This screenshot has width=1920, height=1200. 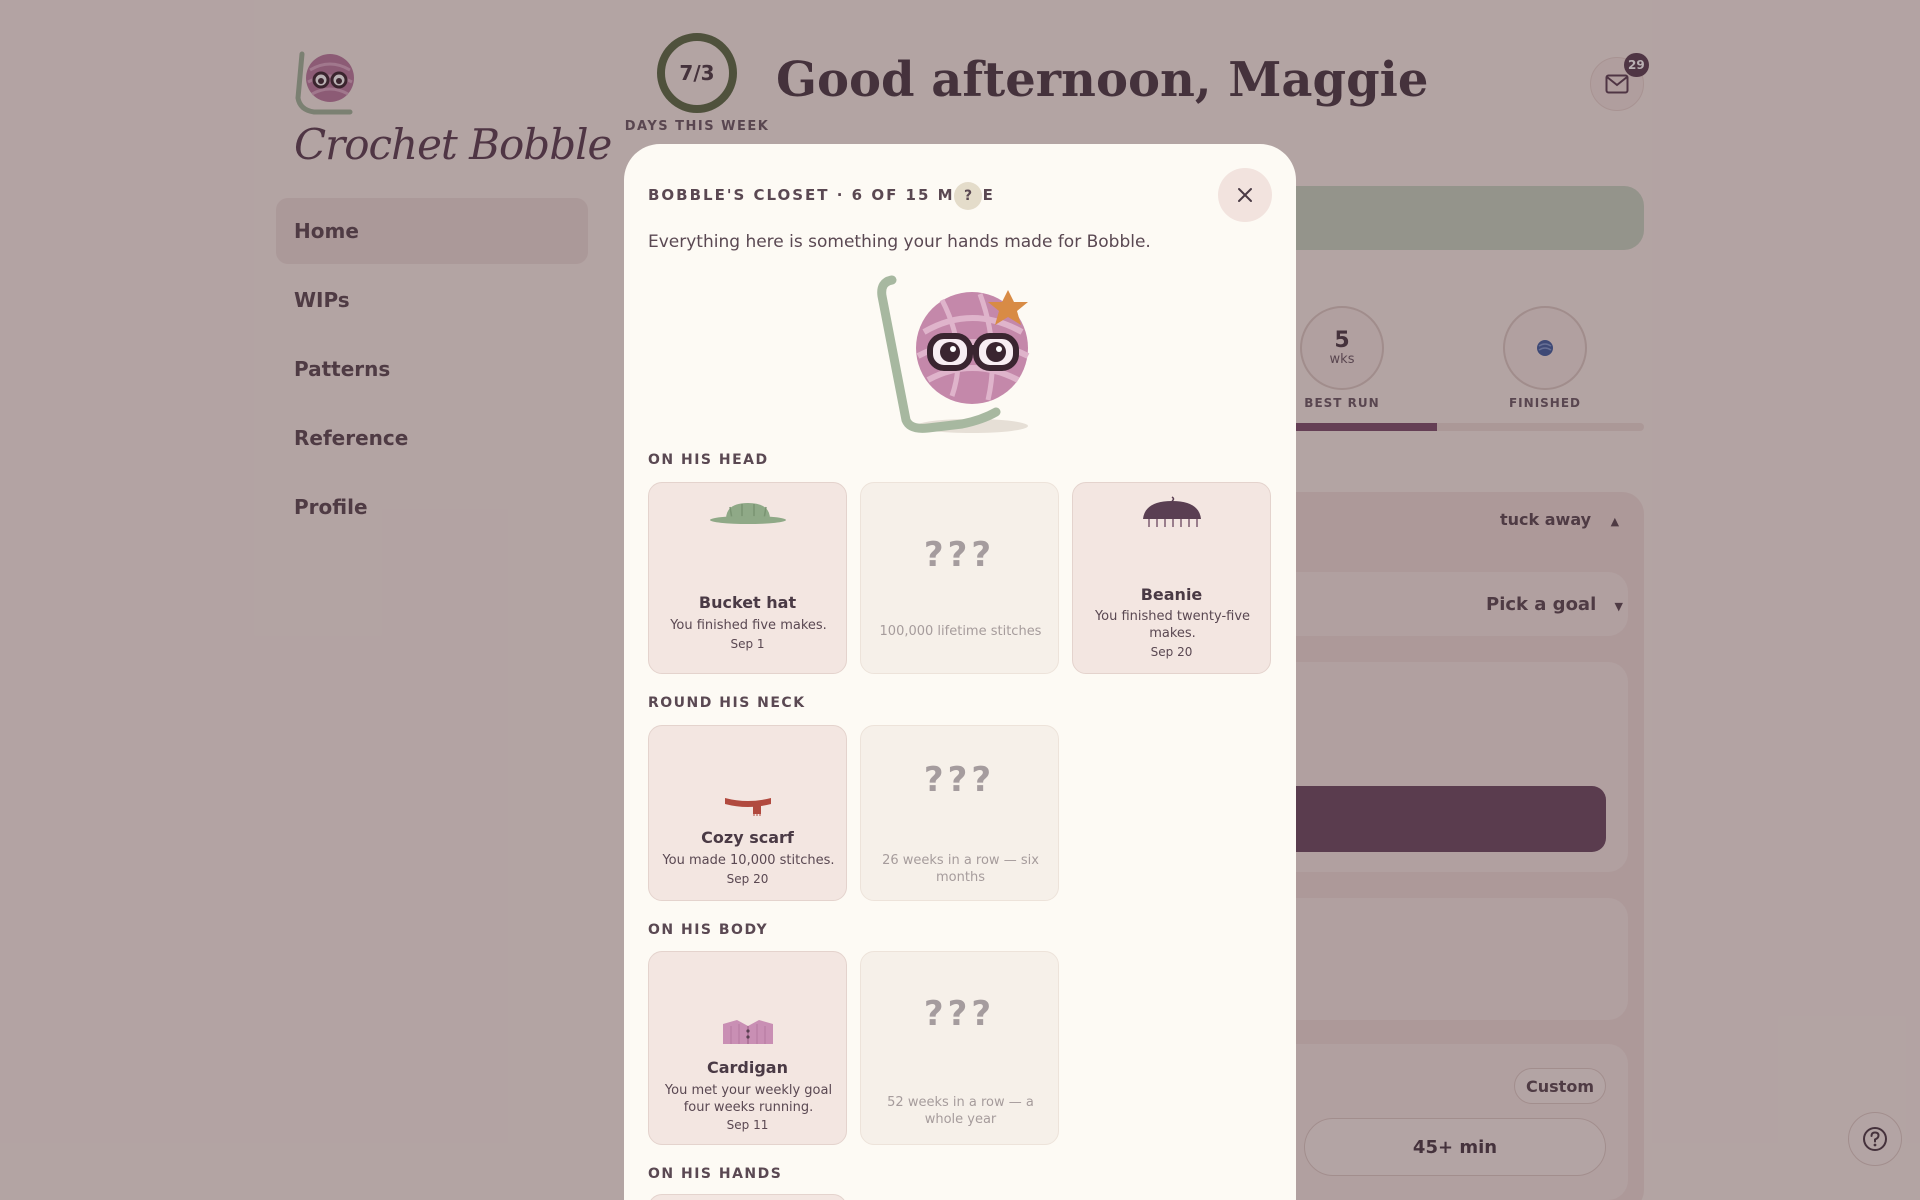 I want to click on section-neck-label: ROUND HIS NECK, so click(x=727, y=703).